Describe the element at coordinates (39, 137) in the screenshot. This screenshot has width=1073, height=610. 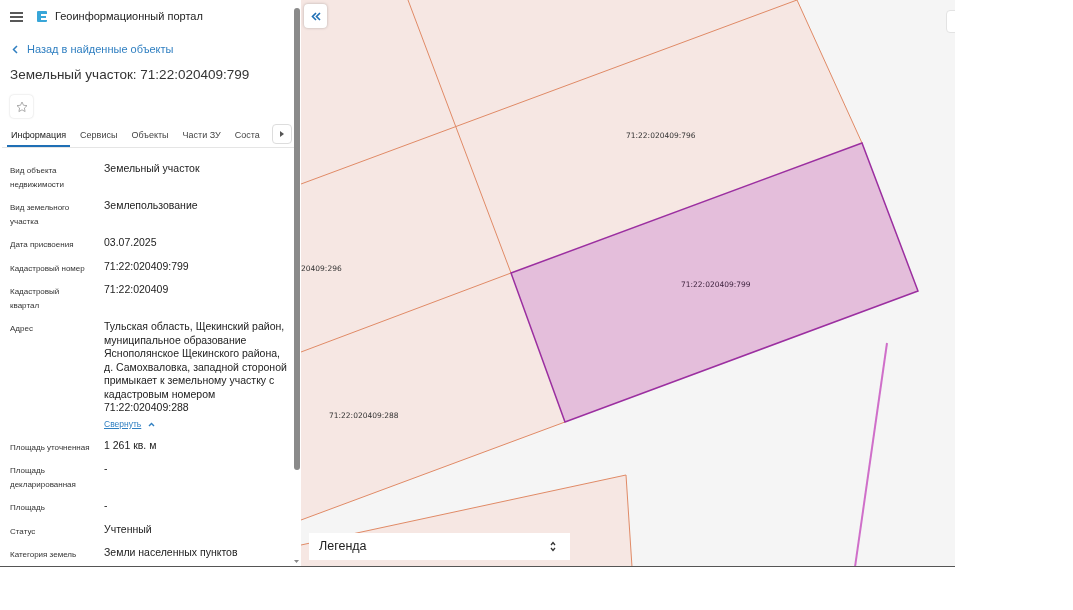
I see `tab: Информация` at that location.